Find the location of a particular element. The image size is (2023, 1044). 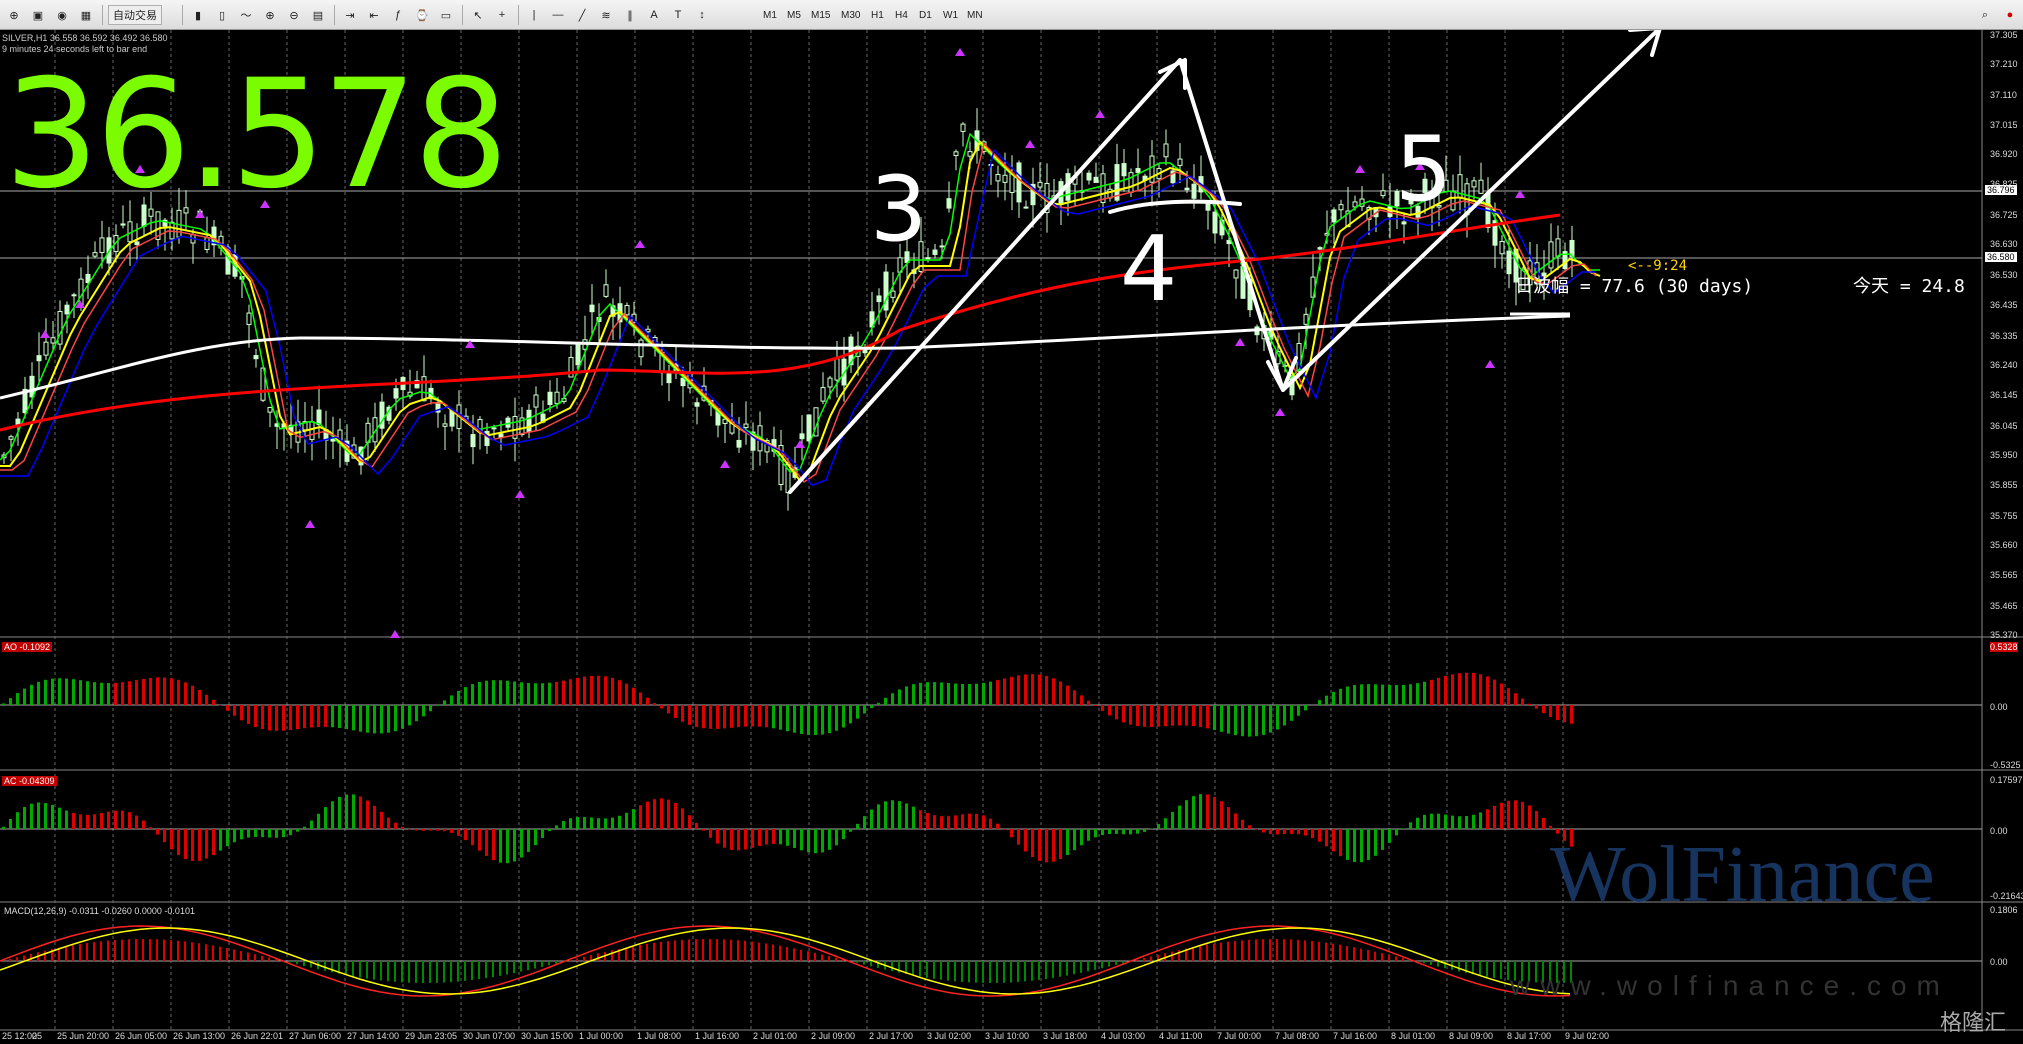

timeframe-d1: D1 is located at coordinates (925, 15).